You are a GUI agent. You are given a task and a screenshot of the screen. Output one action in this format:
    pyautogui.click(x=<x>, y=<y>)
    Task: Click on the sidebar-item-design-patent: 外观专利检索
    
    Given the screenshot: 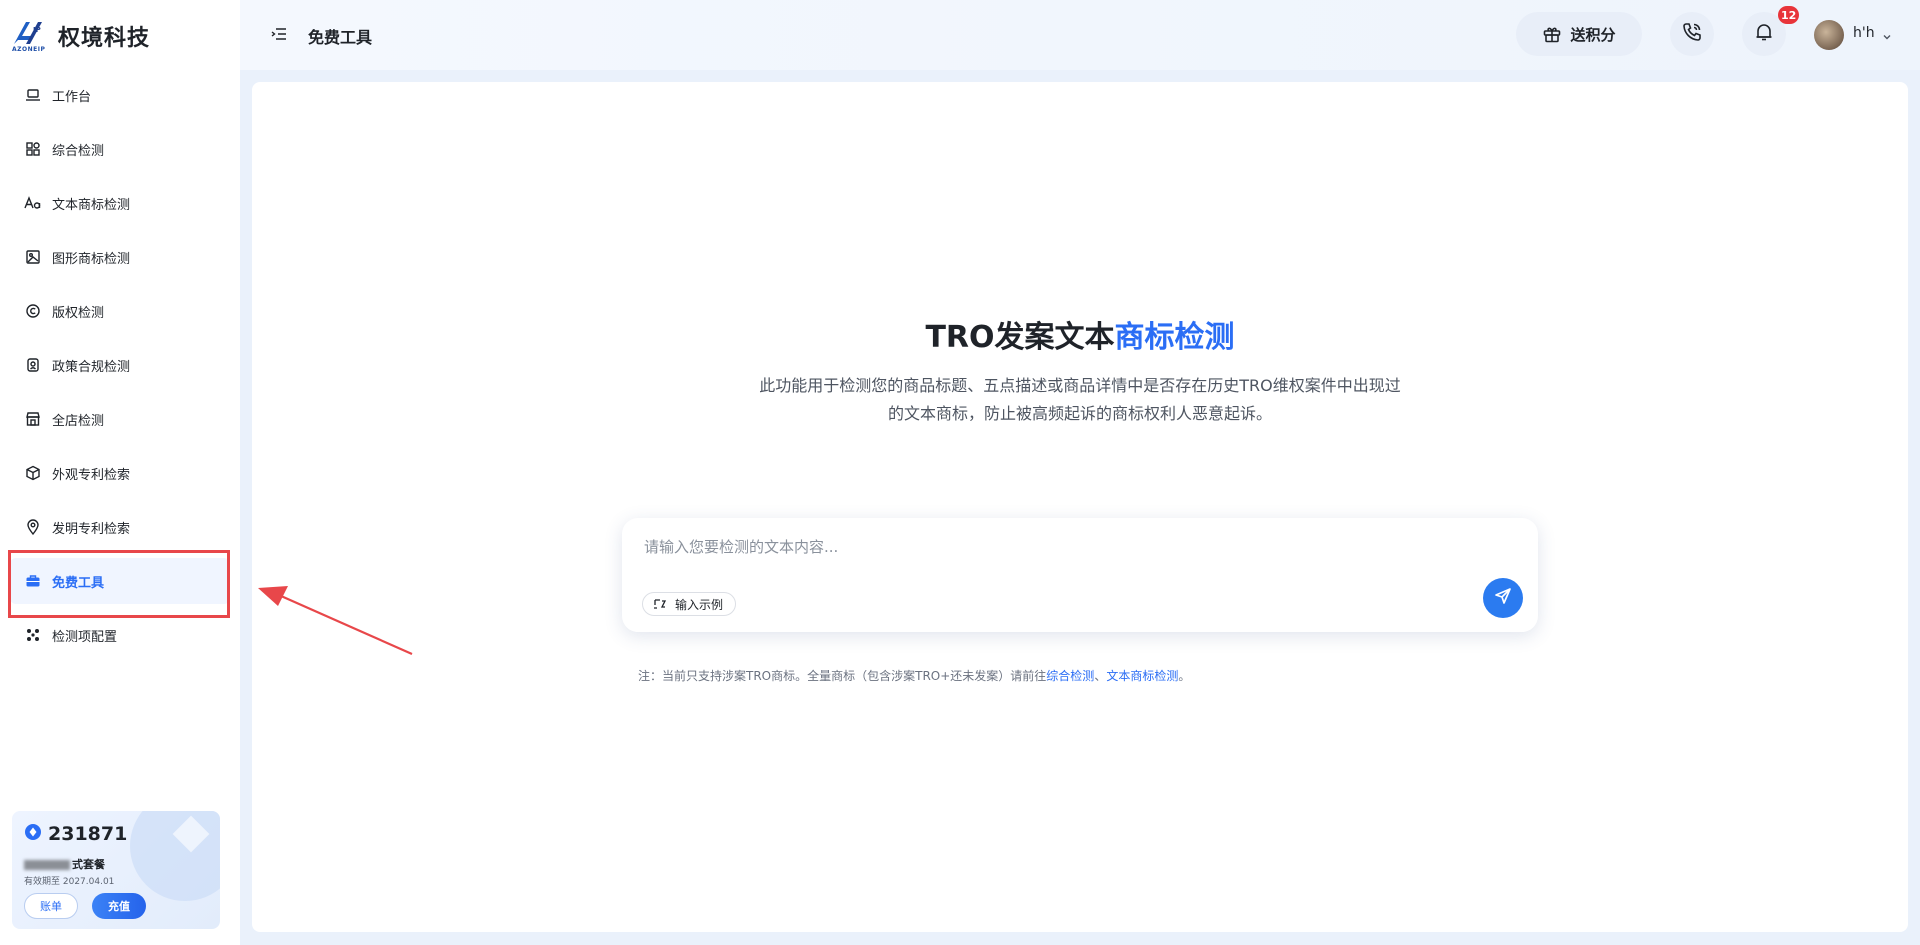 What is the action you would take?
    pyautogui.click(x=120, y=473)
    